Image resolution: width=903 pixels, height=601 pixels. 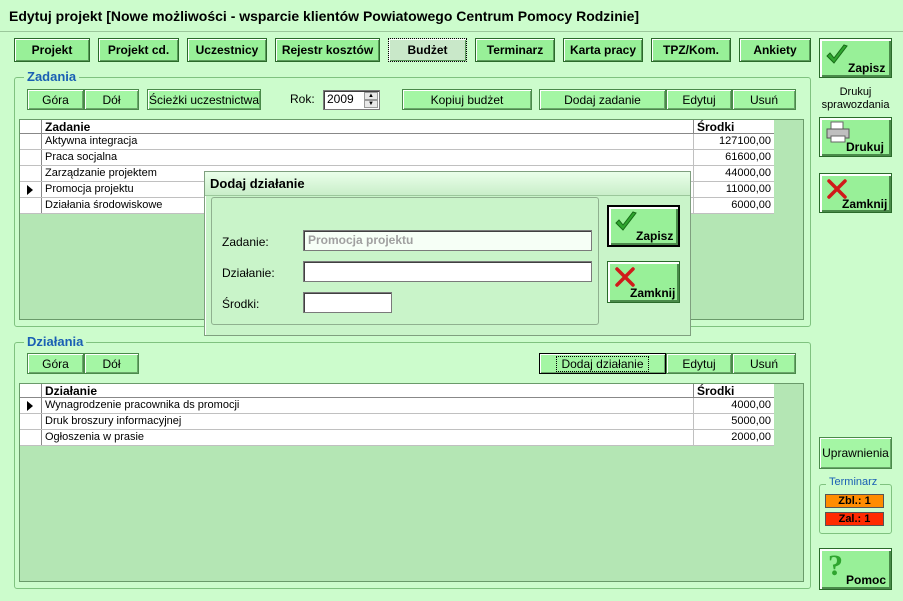 What do you see at coordinates (699, 99) in the screenshot?
I see `edit-task-button: Edytuj` at bounding box center [699, 99].